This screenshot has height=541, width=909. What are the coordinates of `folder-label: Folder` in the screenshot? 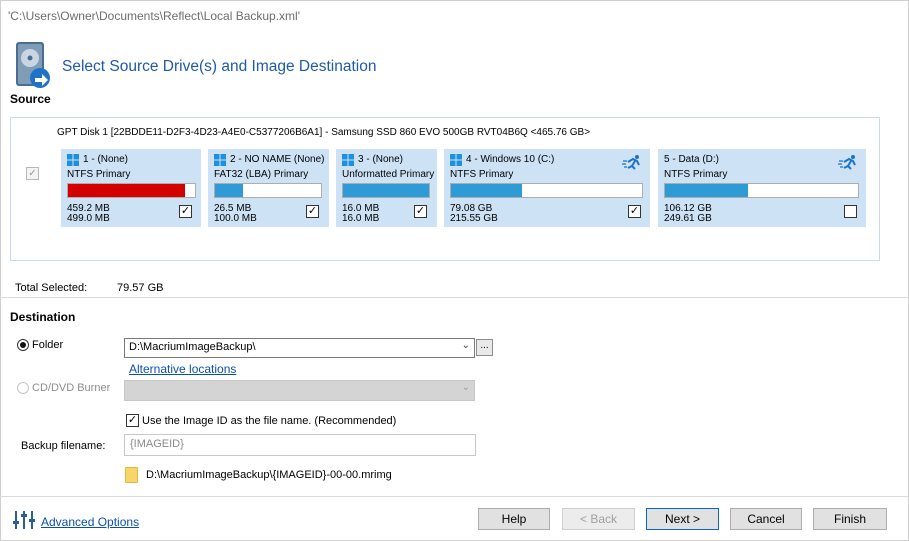 It's located at (48, 345).